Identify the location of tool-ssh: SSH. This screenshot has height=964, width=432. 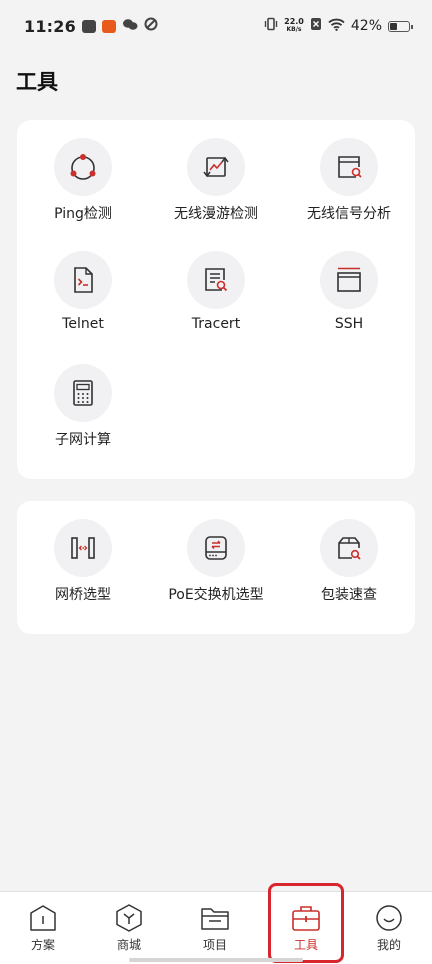
(349, 291).